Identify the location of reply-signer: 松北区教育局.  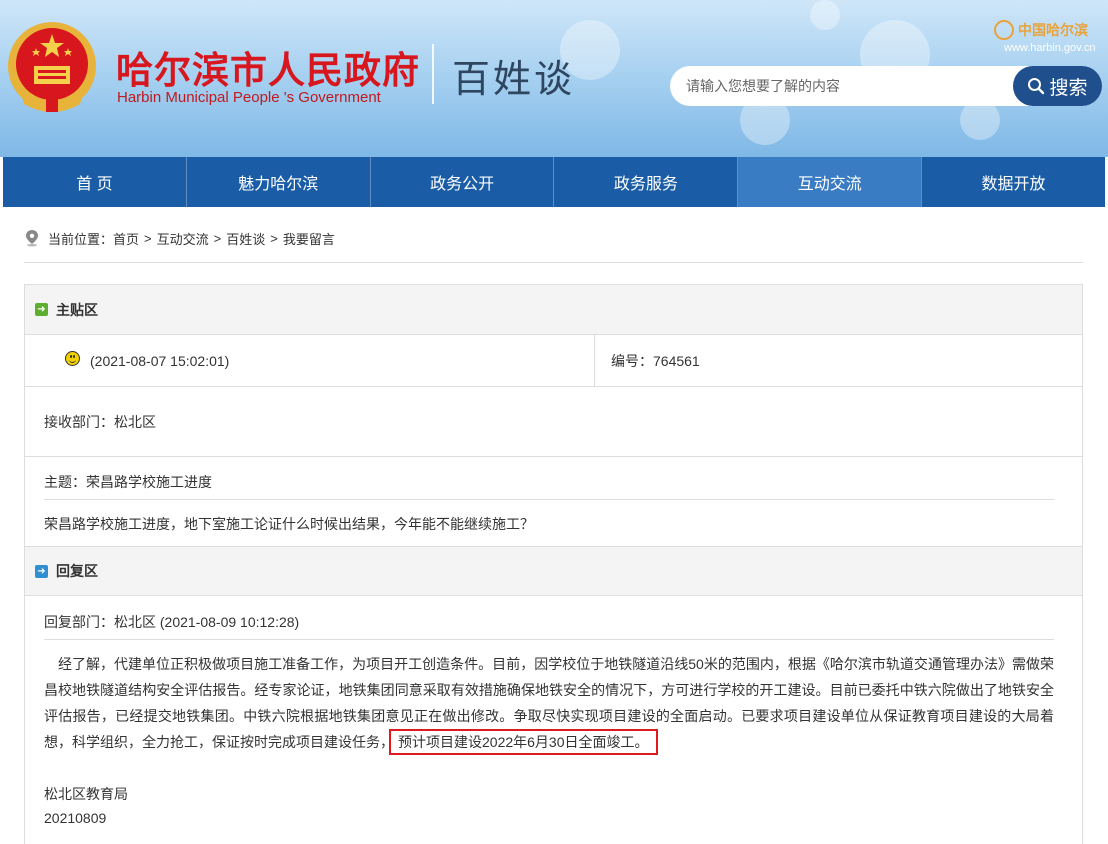
(86, 794).